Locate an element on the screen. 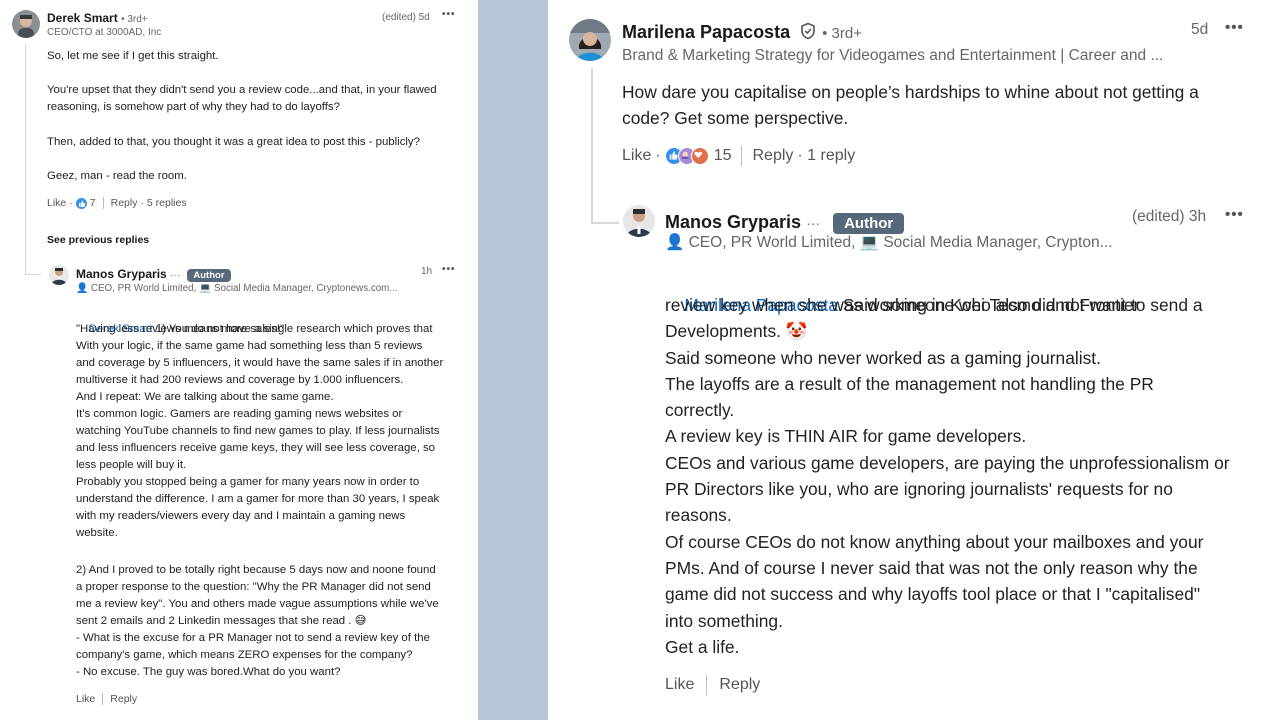  love-reaction-icon is located at coordinates (699, 156).